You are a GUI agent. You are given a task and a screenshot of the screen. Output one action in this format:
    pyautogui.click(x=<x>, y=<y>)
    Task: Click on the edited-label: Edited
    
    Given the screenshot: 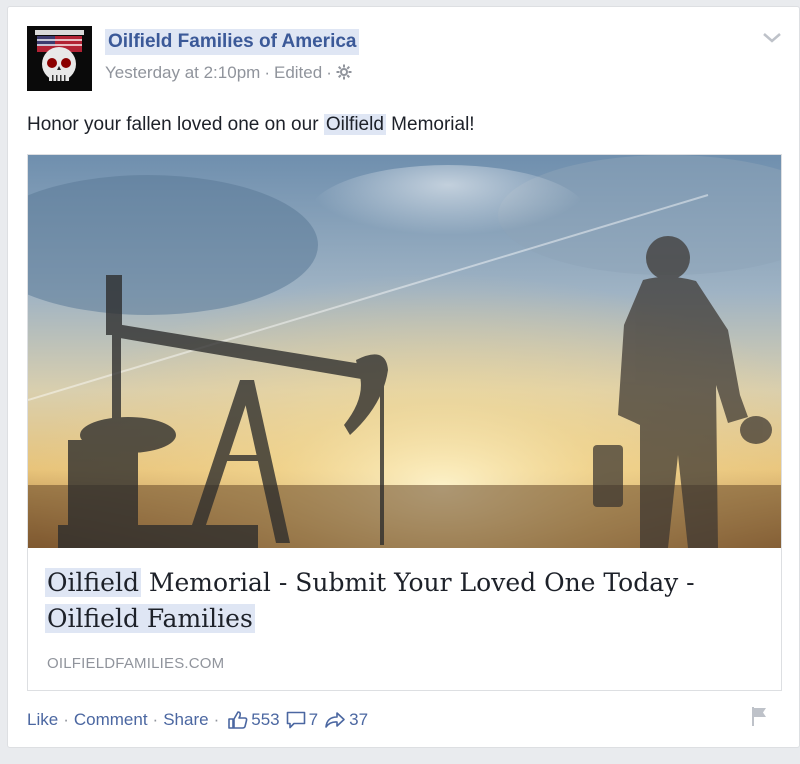 What is the action you would take?
    pyautogui.click(x=298, y=72)
    